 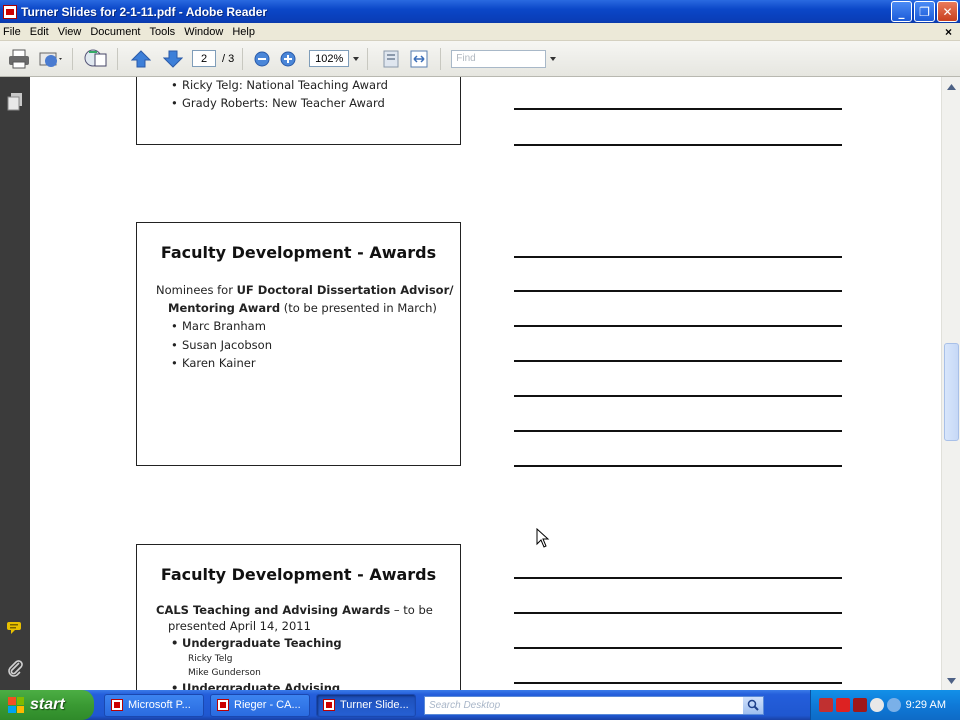 What do you see at coordinates (256, 643) in the screenshot?
I see `slide-3-category: Undergraduate Teaching` at bounding box center [256, 643].